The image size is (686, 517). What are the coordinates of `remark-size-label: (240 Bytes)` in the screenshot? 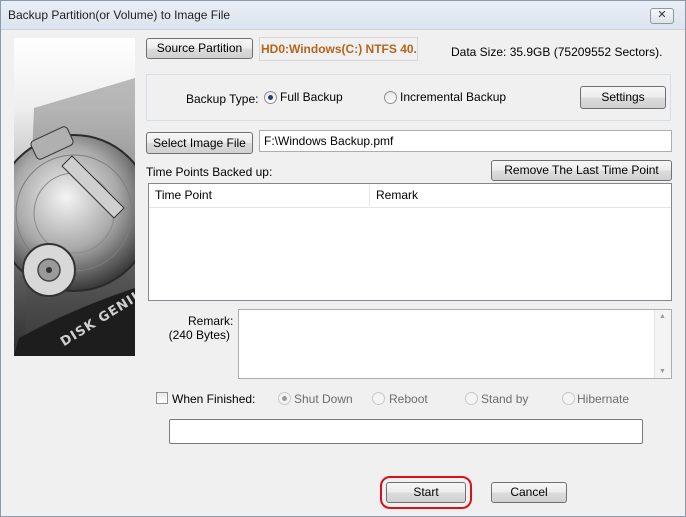 It's located at (199, 335).